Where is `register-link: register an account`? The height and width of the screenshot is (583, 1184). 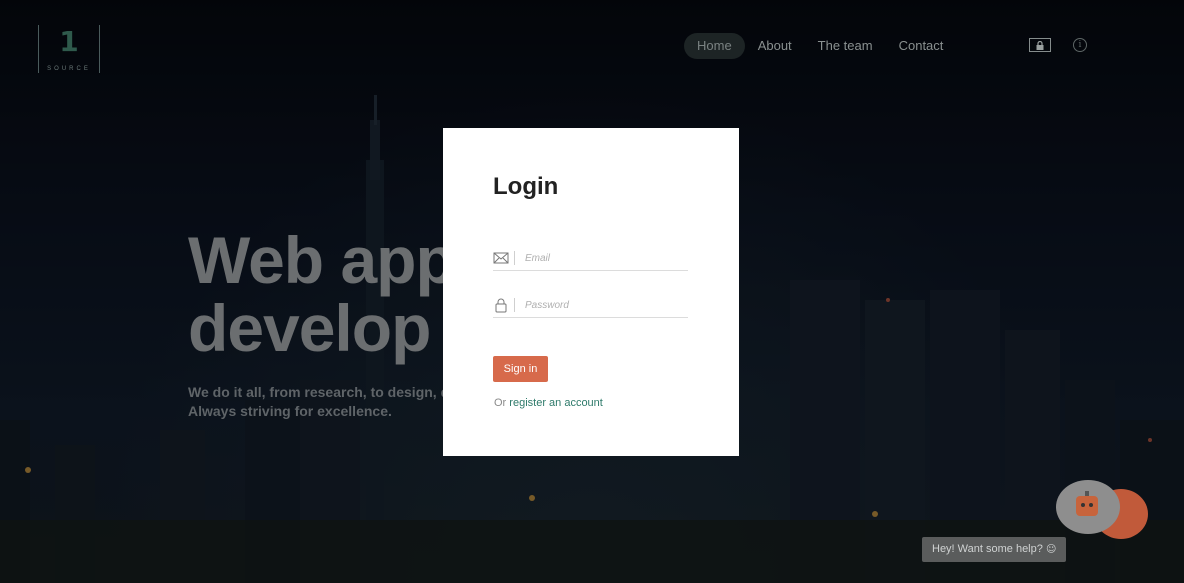 register-link: register an account is located at coordinates (556, 403).